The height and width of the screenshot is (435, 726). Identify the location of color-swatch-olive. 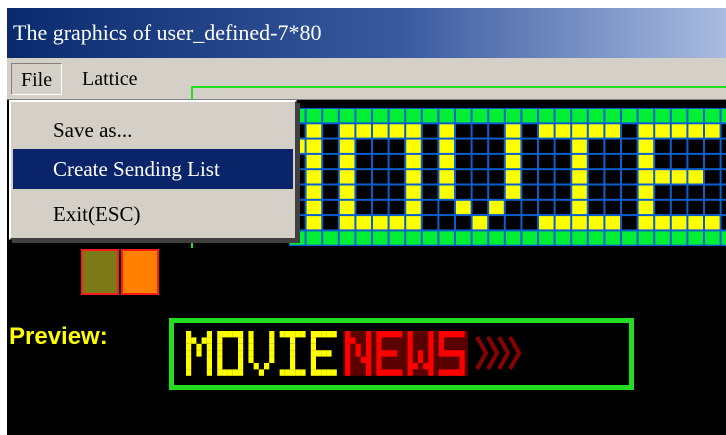
(100, 272).